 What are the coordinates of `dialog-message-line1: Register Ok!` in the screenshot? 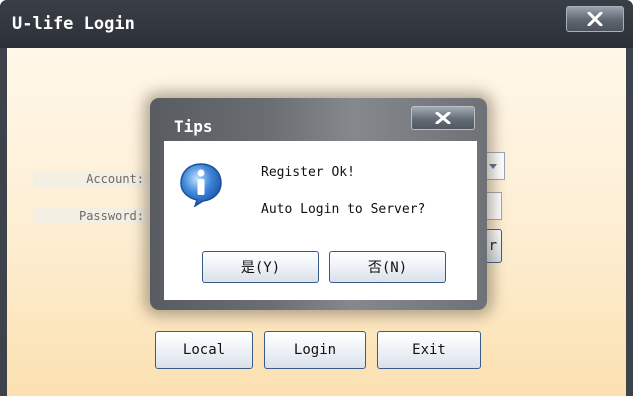 It's located at (308, 172).